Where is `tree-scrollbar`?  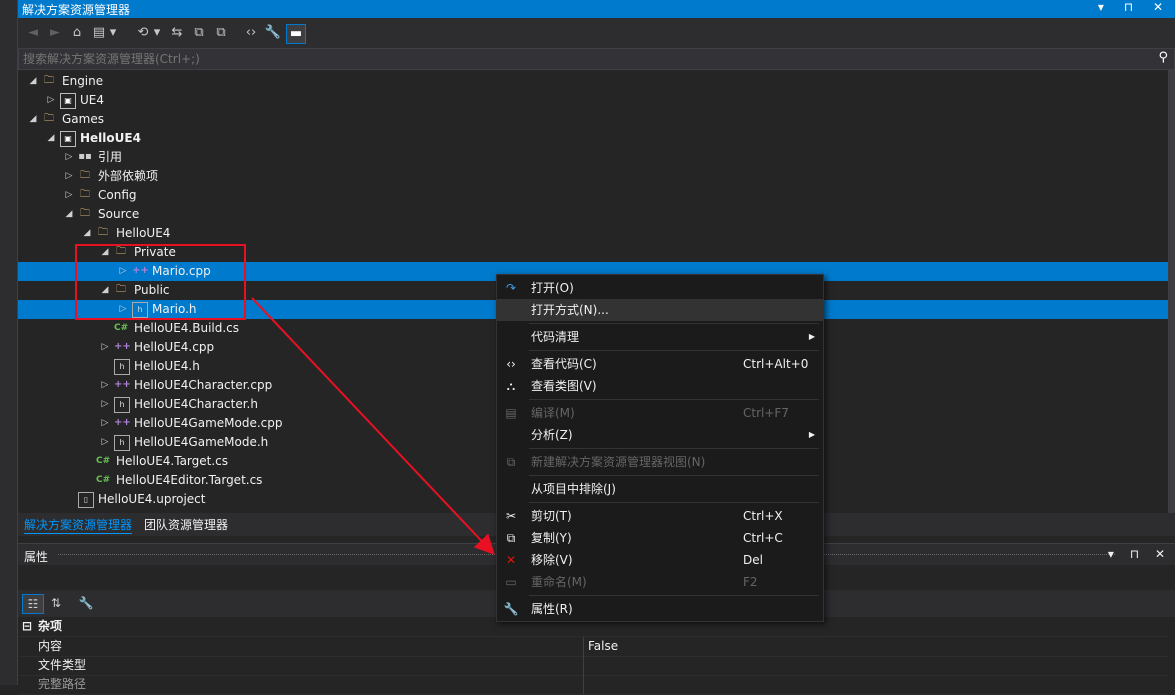
tree-scrollbar is located at coordinates (1171, 291).